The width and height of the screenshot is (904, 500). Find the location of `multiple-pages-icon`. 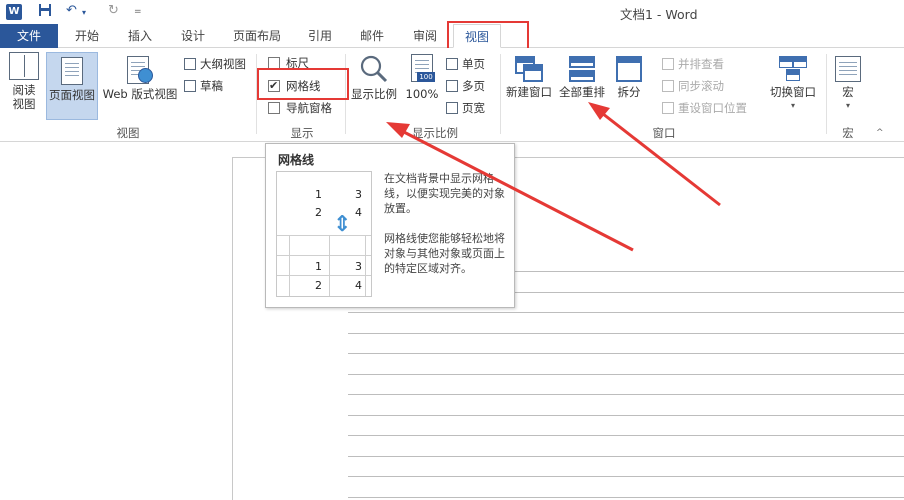

multiple-pages-icon is located at coordinates (452, 86).